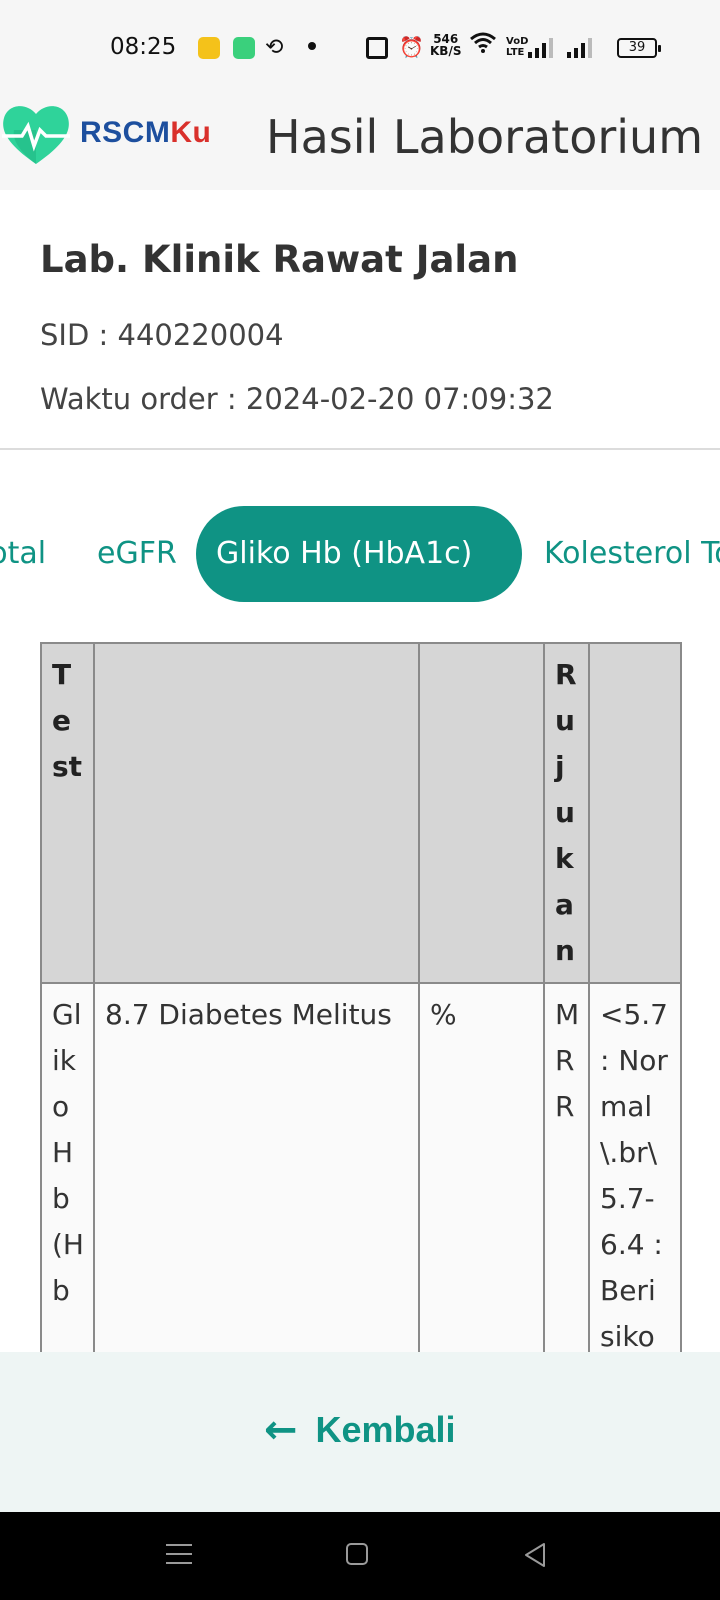 The width and height of the screenshot is (720, 1600). What do you see at coordinates (209, 48) in the screenshot?
I see `notification-app-icon` at bounding box center [209, 48].